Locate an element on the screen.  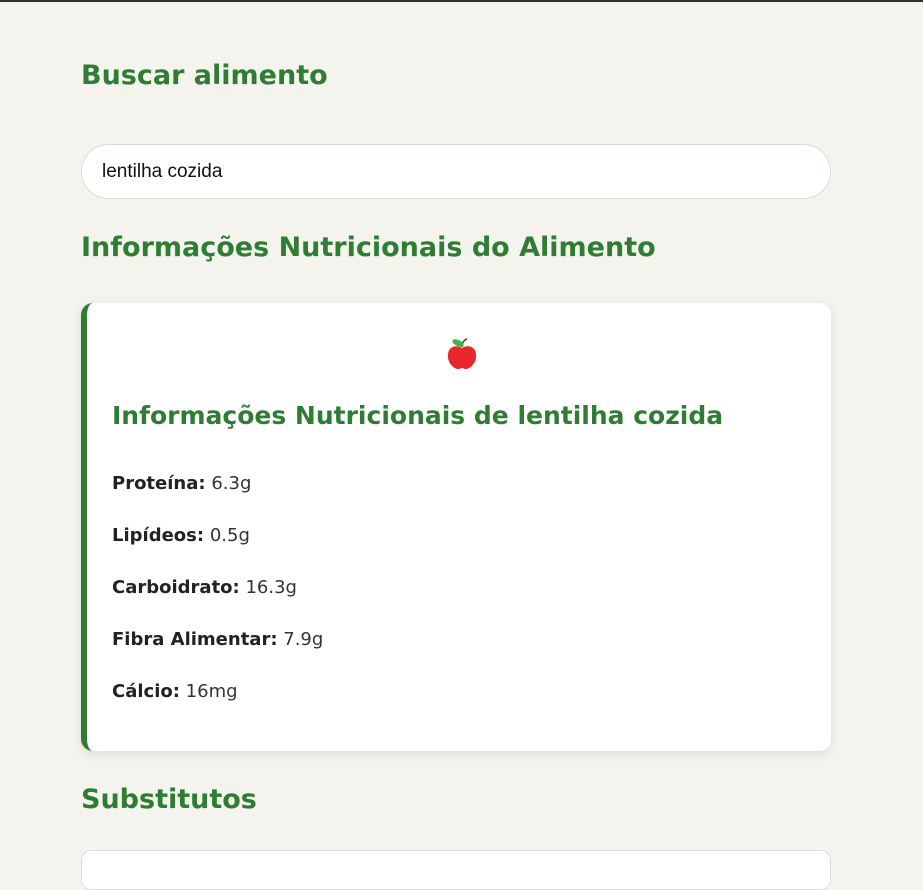
nutrient-calcium: Cálcio: 16mg is located at coordinates (175, 691).